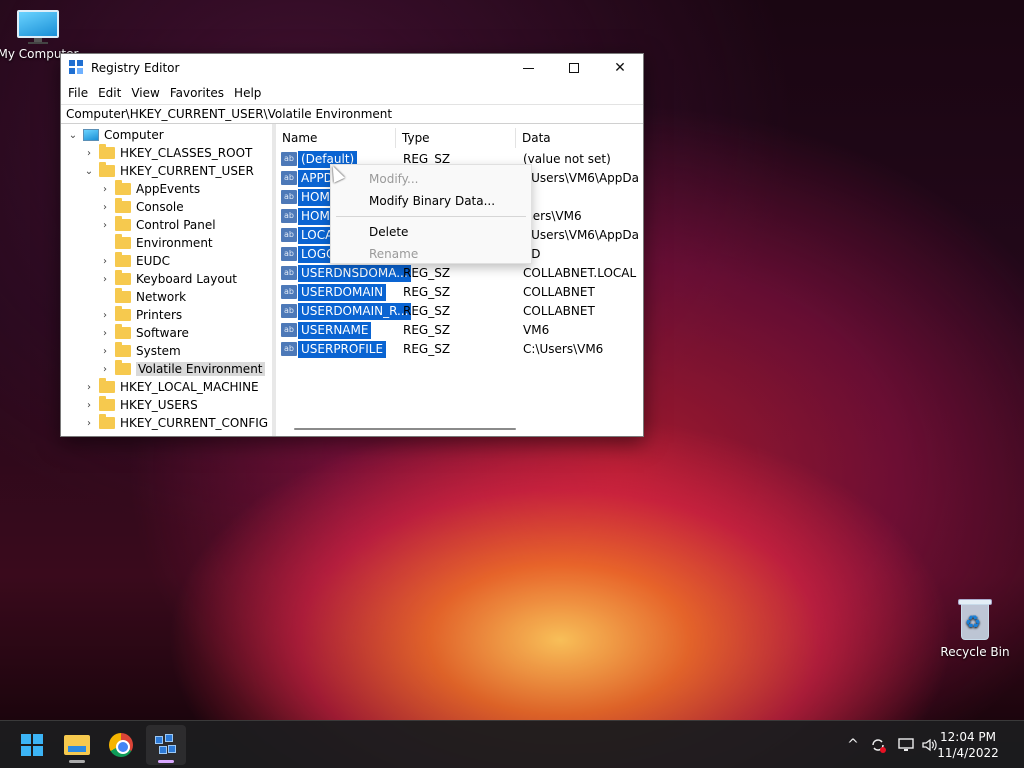 This screenshot has width=1024, height=768. Describe the element at coordinates (968, 745) in the screenshot. I see `taskbar-clock: 12:04 PM 11/4/2022` at that location.